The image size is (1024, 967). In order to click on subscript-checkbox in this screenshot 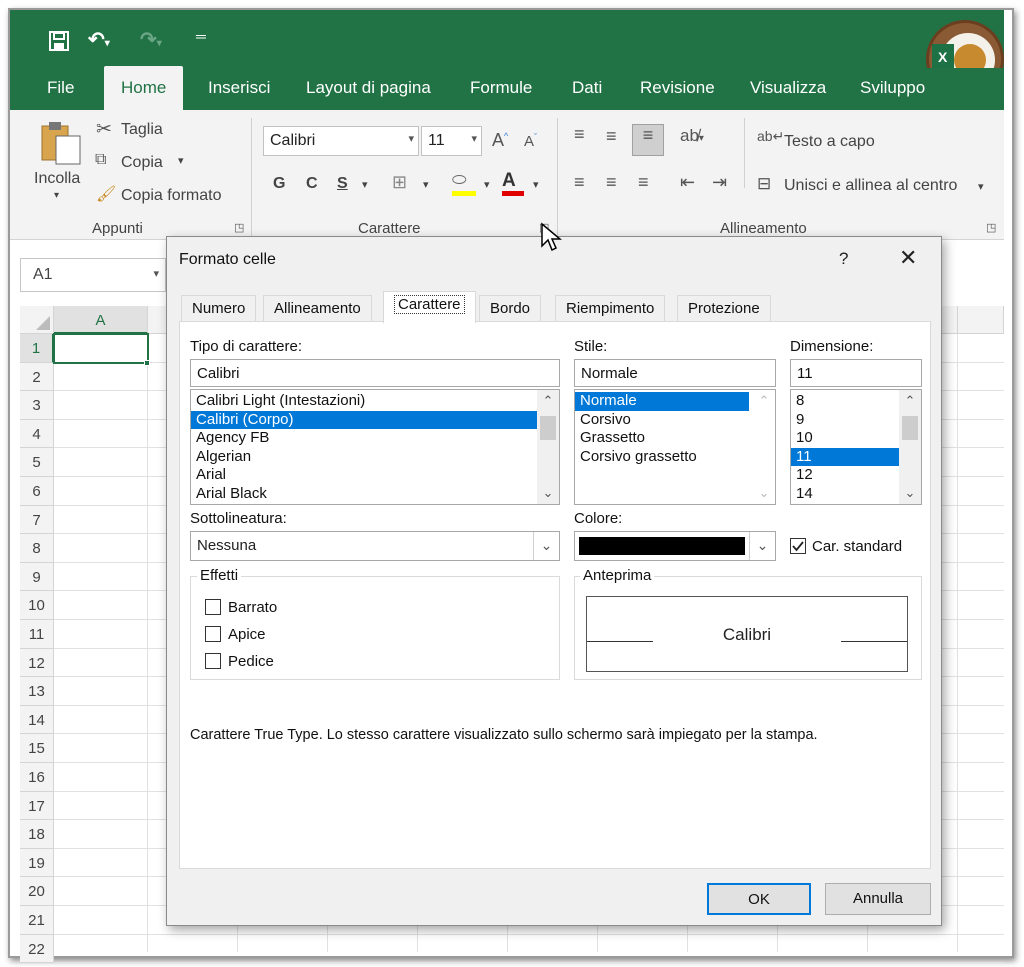, I will do `click(213, 661)`.